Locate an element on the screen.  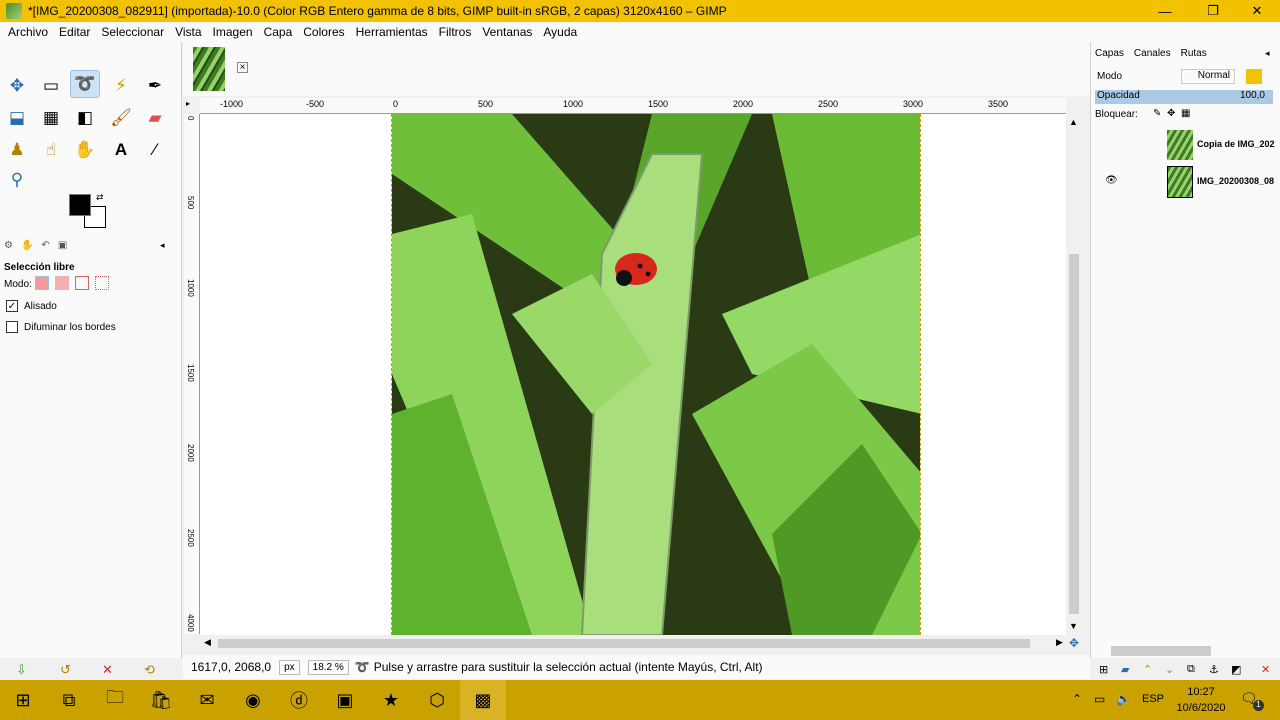
paintbrush-icon: 🖌 is located at coordinates (121, 118).